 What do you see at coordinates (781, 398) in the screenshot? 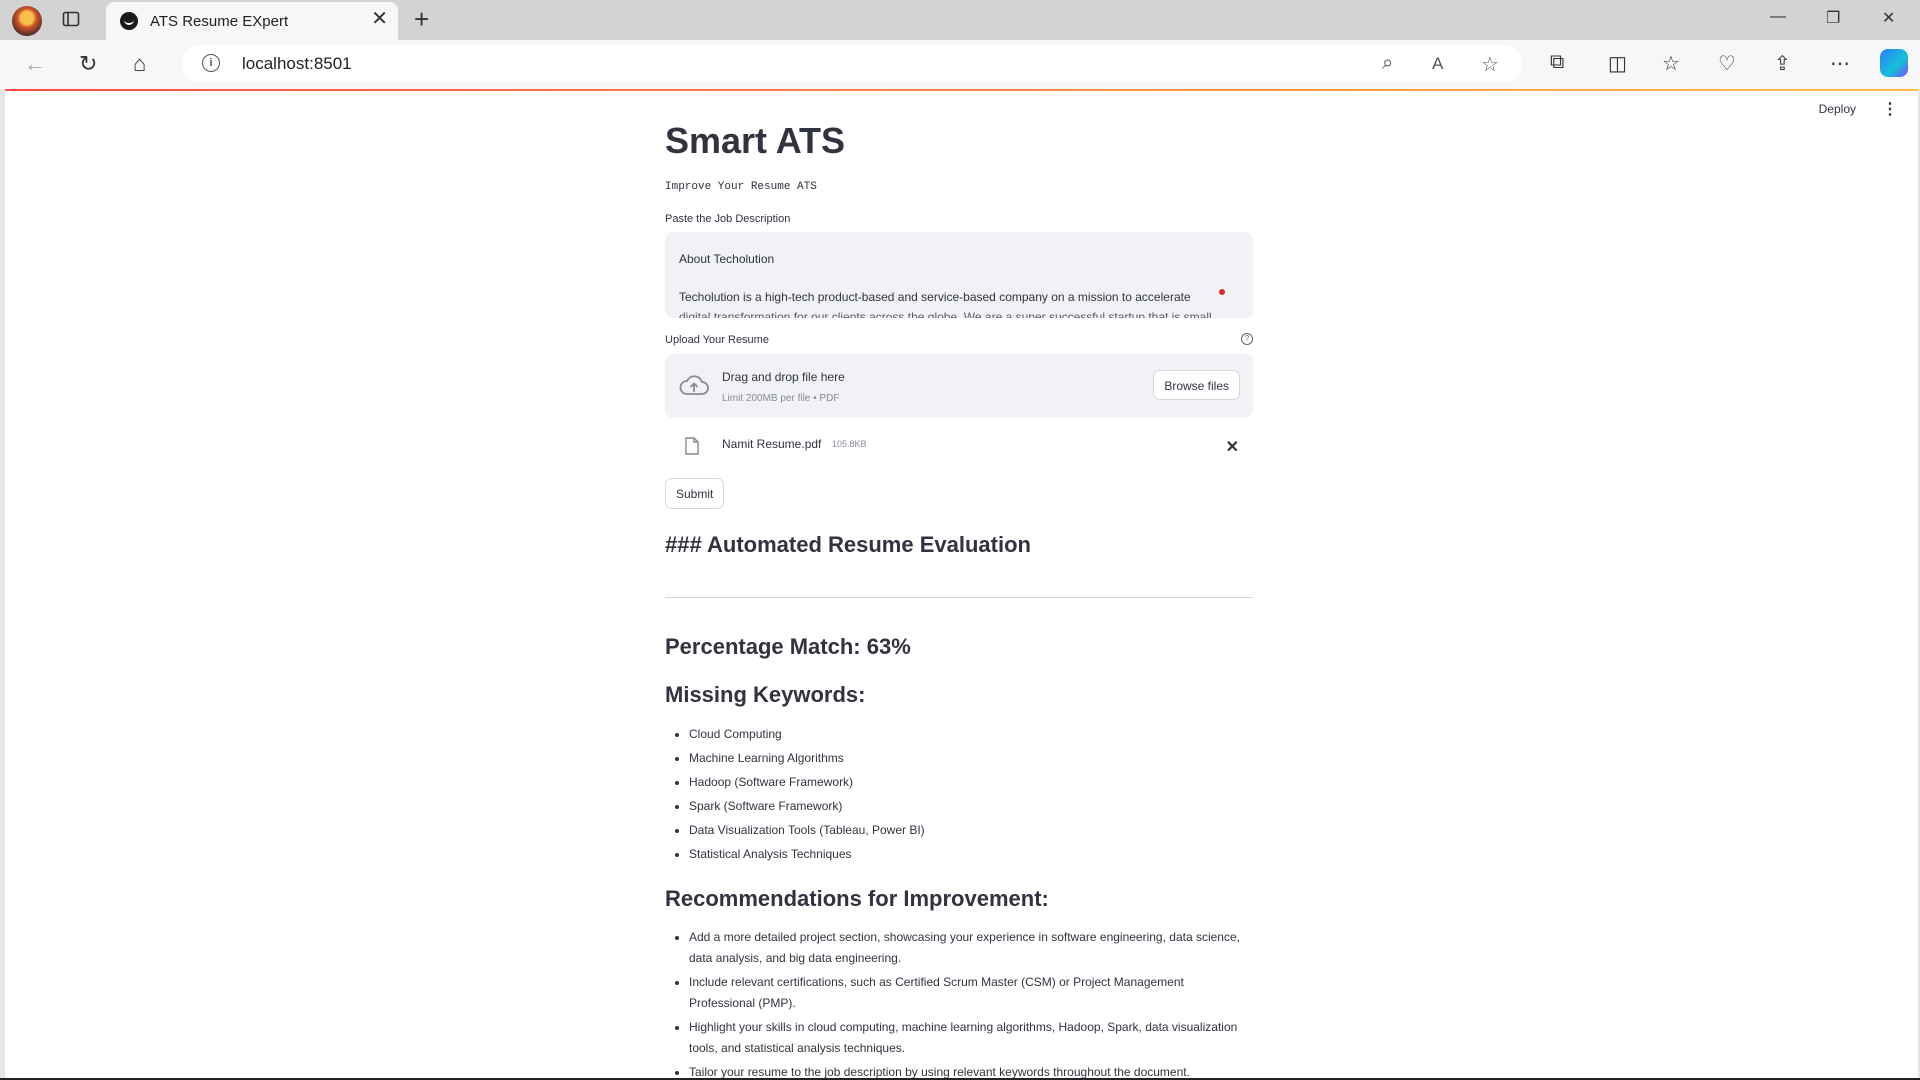
I see `dropzone-limit: Limit 200MB per file • PDF` at bounding box center [781, 398].